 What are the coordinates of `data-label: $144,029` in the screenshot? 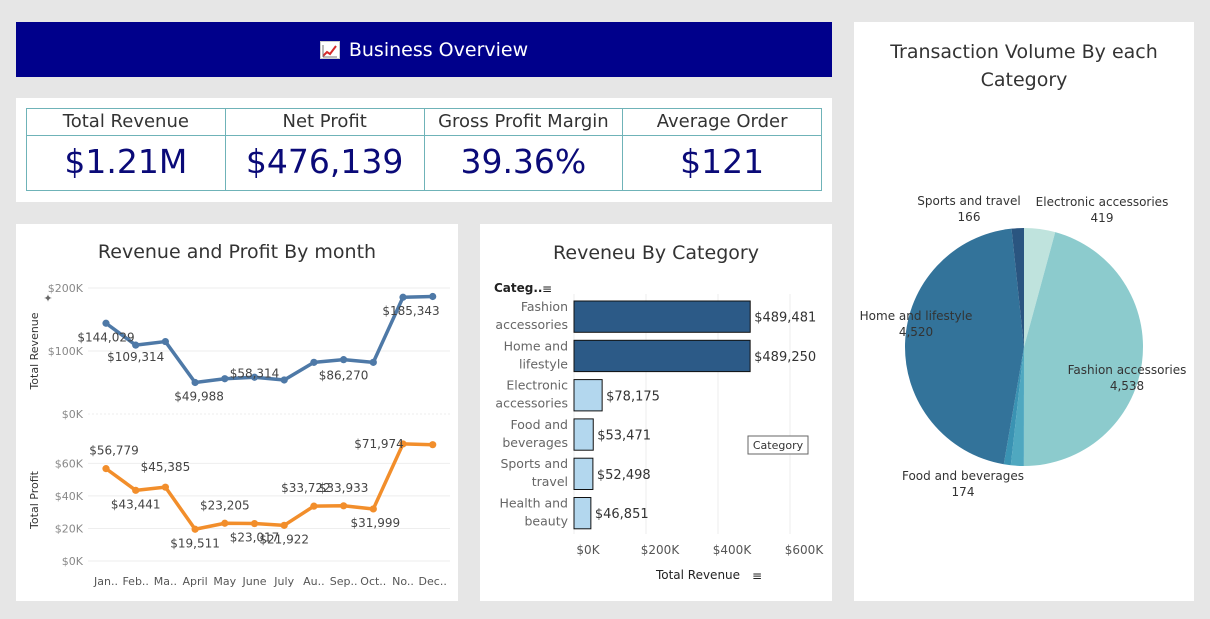 It's located at (105, 337).